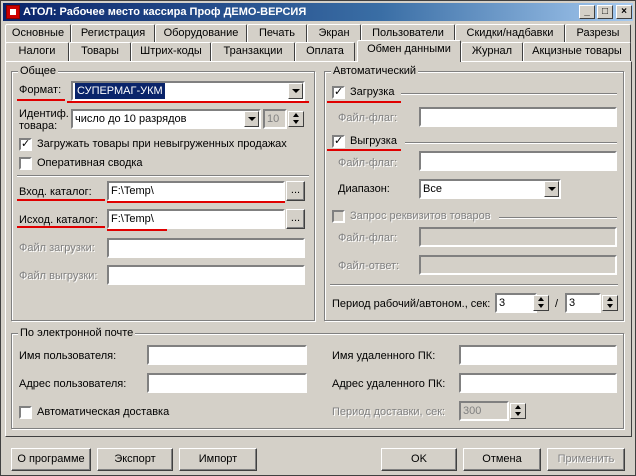 The width and height of the screenshot is (636, 476). Describe the element at coordinates (131, 119) in the screenshot. I see `ident-selected-value: число до 10 разрядов` at that location.